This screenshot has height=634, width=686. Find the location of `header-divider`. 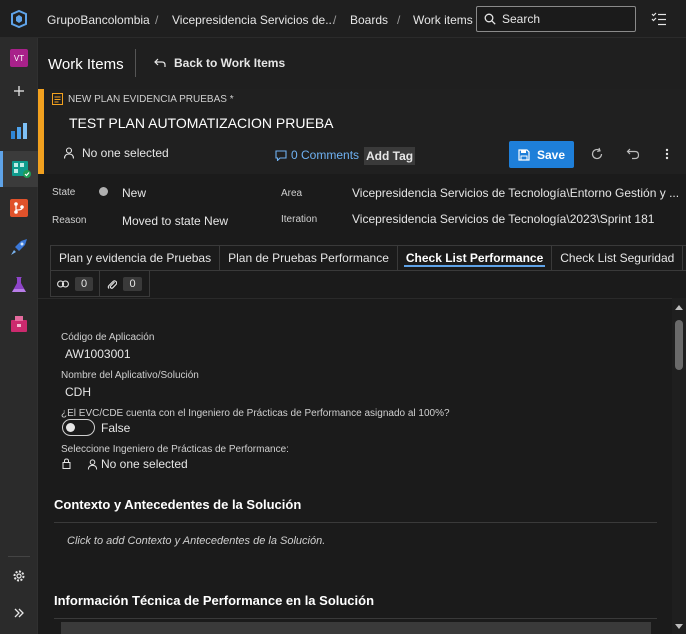

header-divider is located at coordinates (135, 63).